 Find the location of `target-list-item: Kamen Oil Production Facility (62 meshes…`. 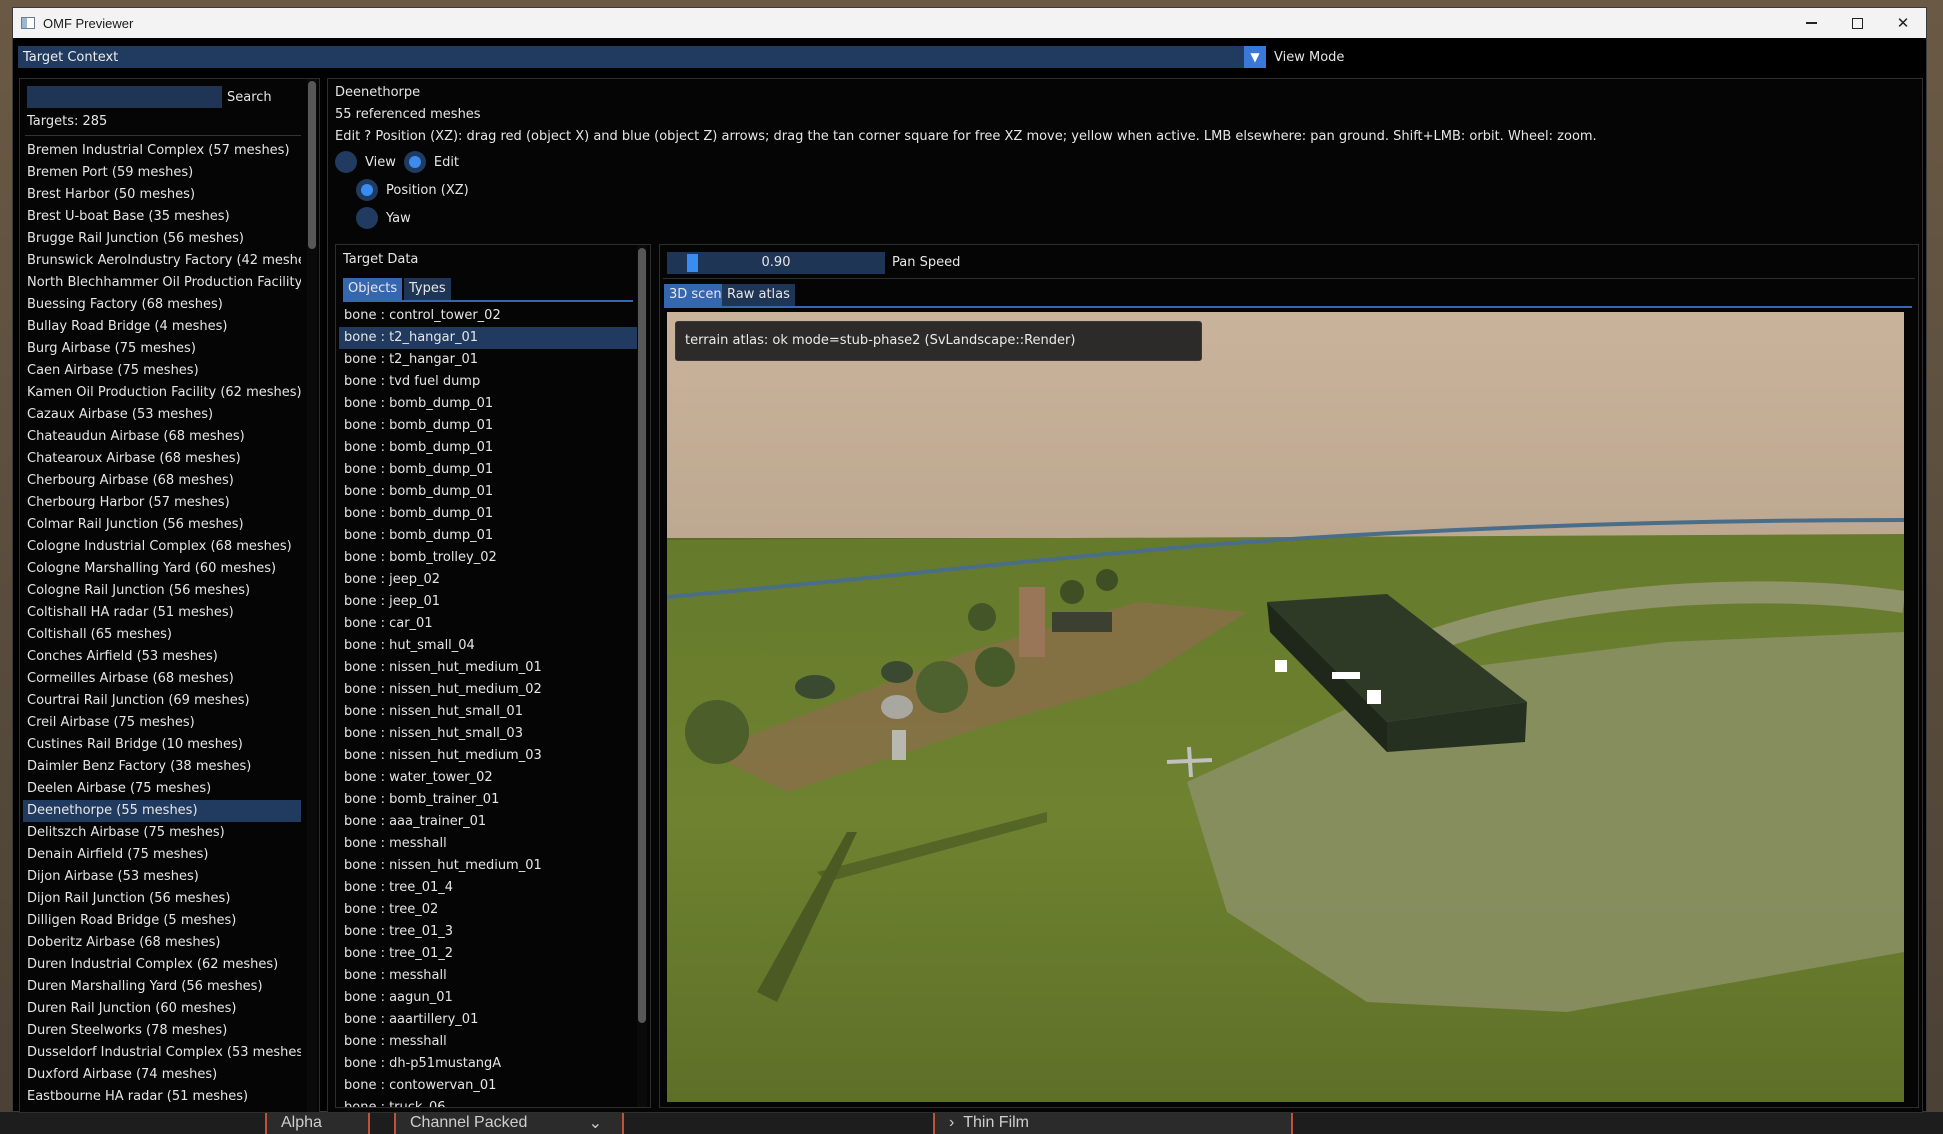

target-list-item: Kamen Oil Production Facility (62 meshes… is located at coordinates (162, 393).